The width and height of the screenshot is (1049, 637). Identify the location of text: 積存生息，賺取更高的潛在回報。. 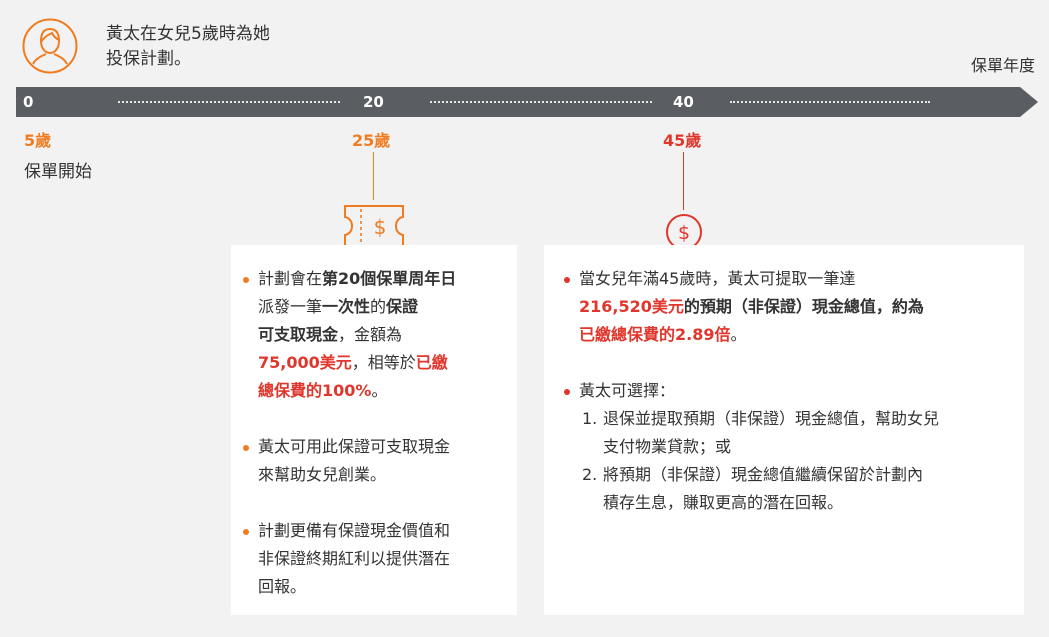
(723, 502).